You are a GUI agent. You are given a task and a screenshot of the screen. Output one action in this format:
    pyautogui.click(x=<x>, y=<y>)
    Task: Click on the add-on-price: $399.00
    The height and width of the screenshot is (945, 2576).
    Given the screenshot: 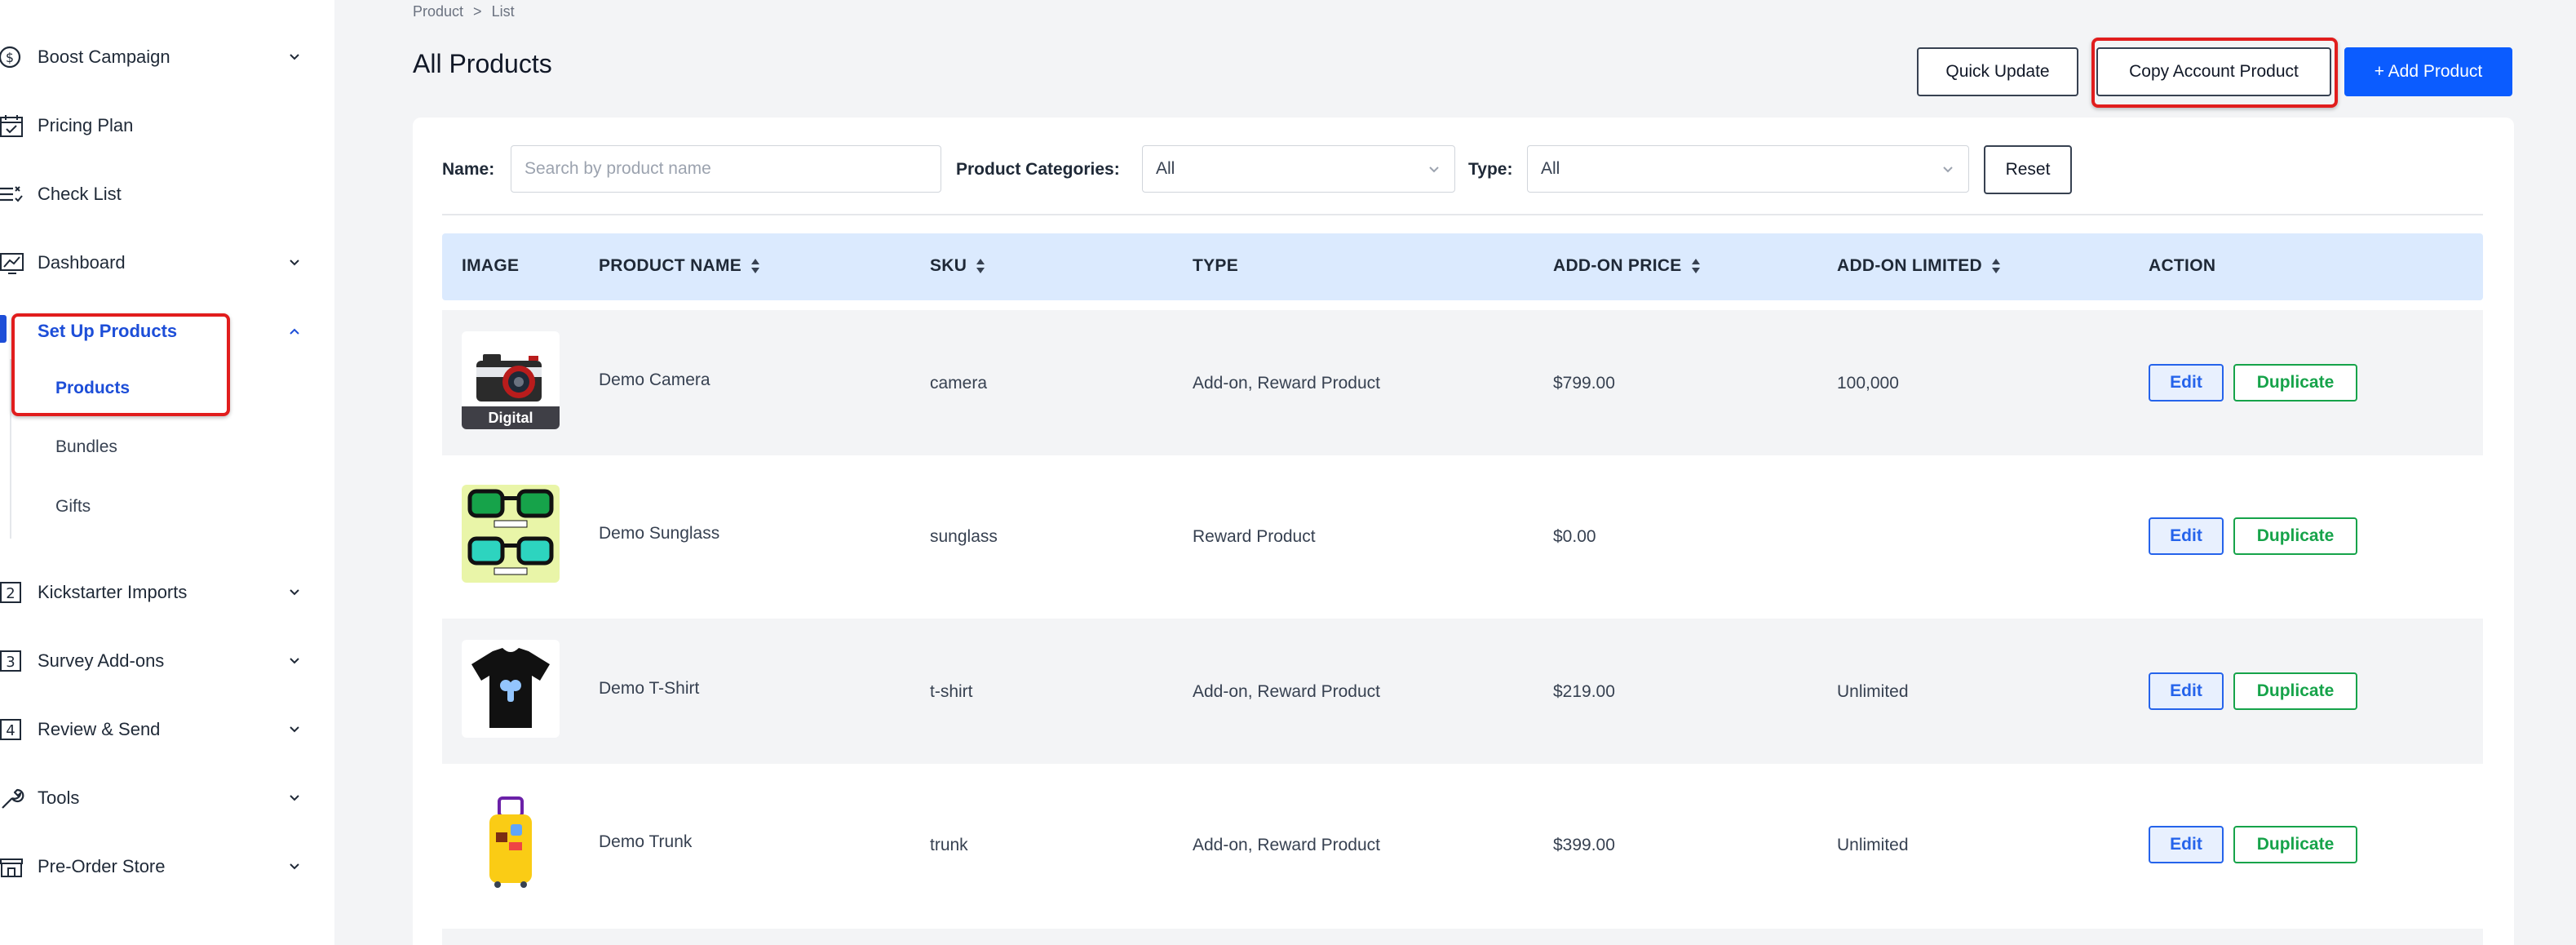 What is the action you would take?
    pyautogui.click(x=1584, y=845)
    